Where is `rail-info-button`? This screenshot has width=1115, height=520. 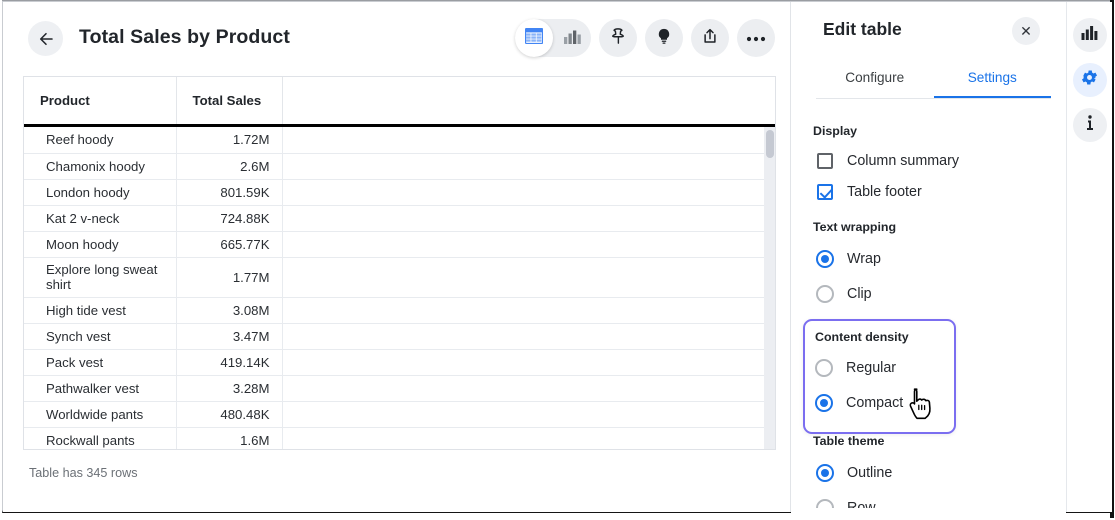 rail-info-button is located at coordinates (1089, 125).